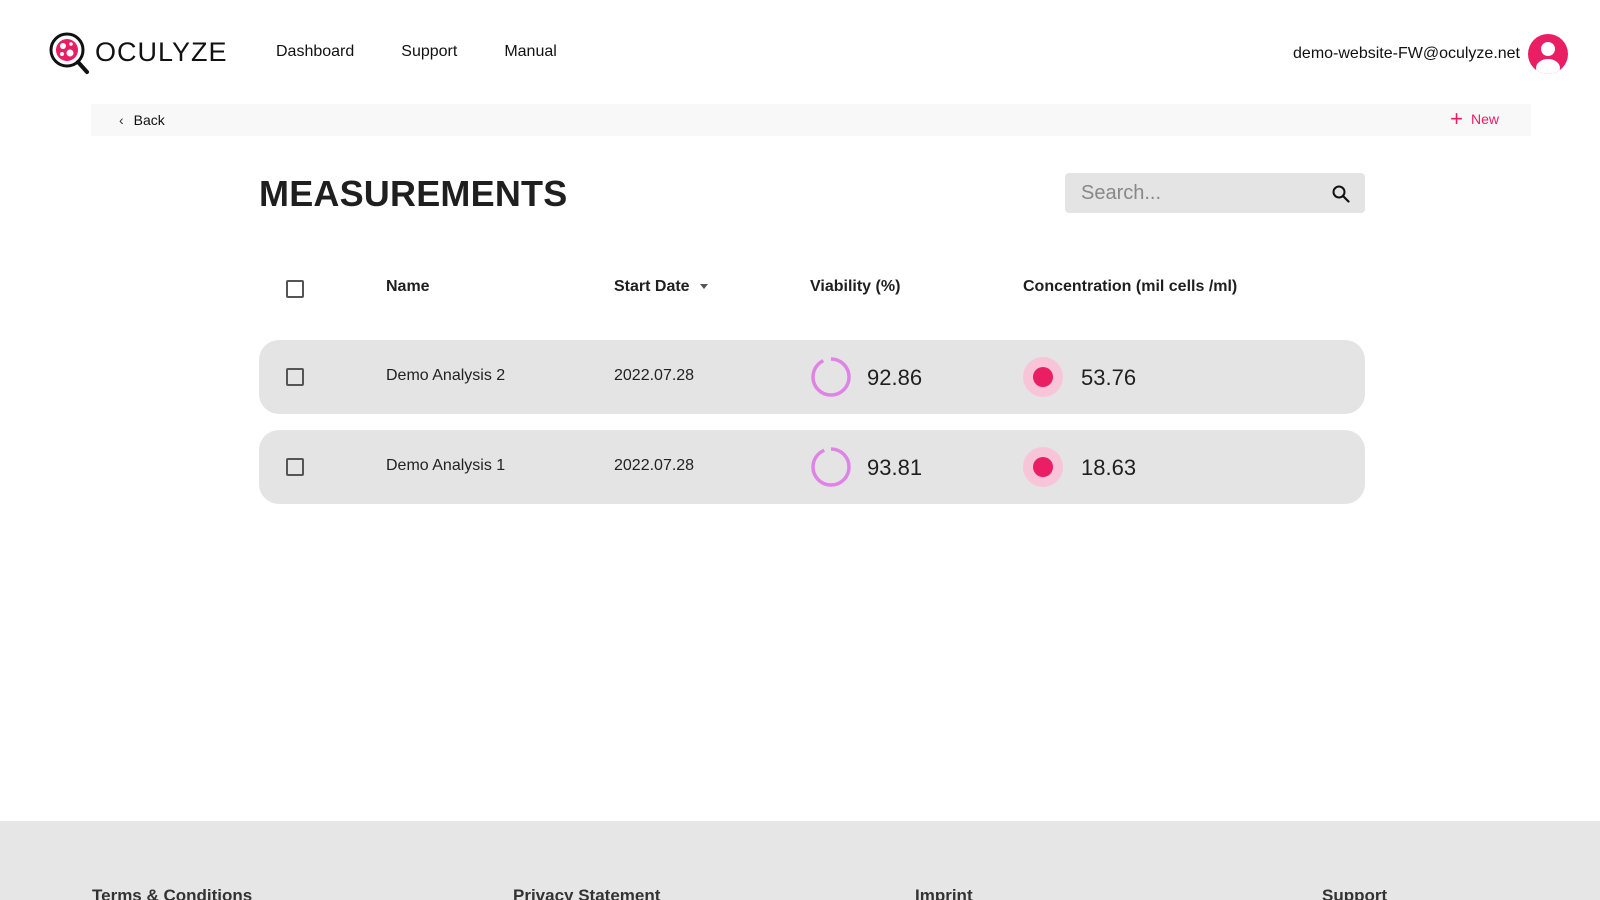 The width and height of the screenshot is (1600, 900). I want to click on column-start-date: Start Date, so click(661, 287).